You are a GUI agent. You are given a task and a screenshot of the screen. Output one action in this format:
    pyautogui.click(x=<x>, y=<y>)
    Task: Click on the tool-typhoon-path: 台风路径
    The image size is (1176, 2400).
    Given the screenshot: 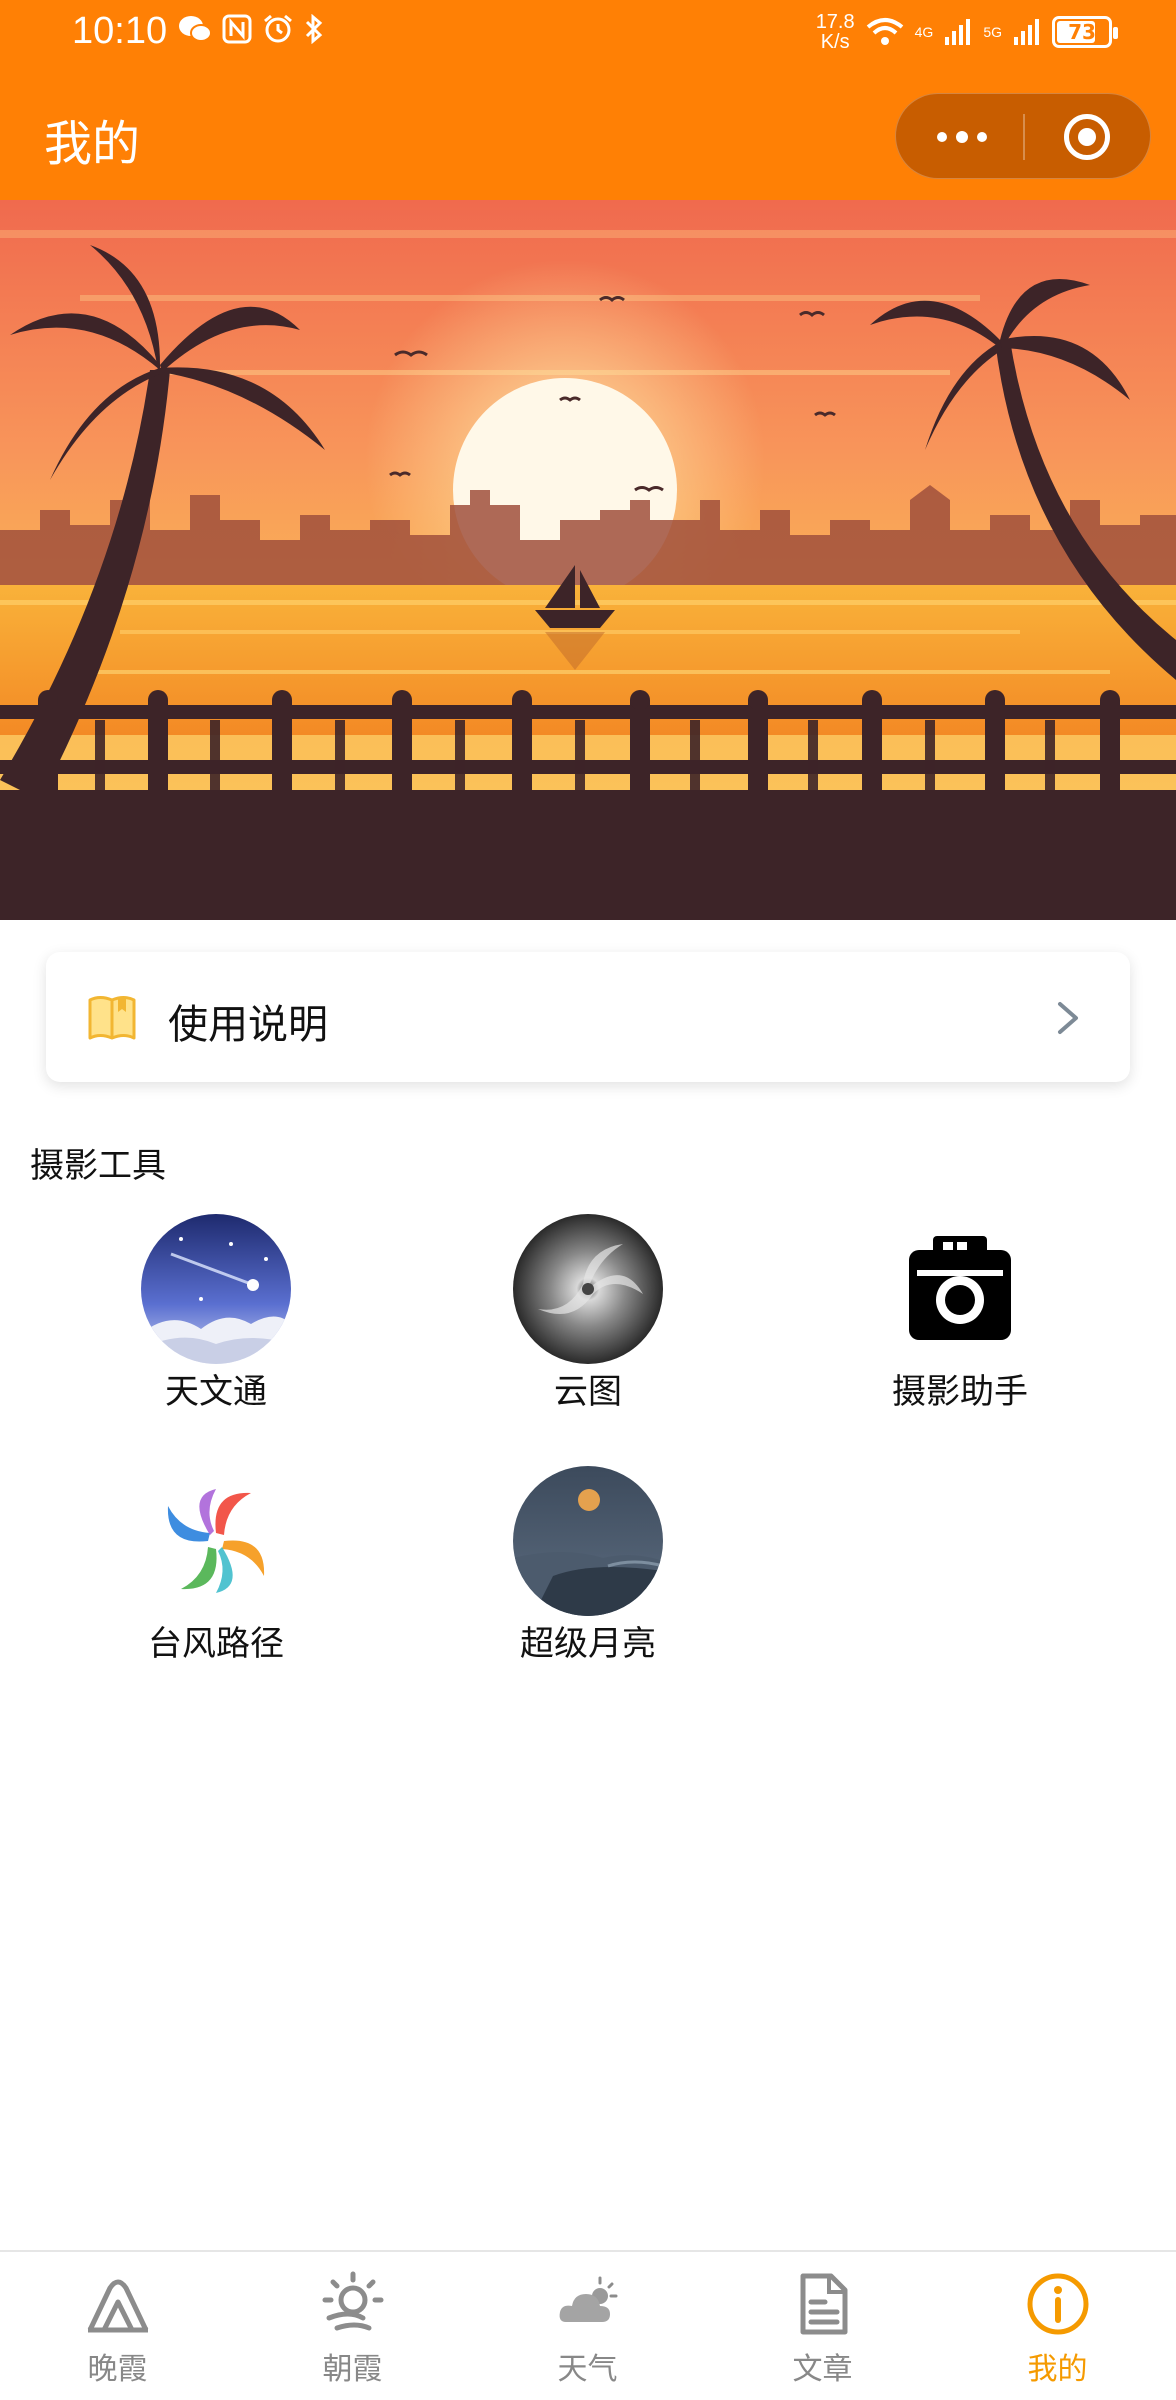 What is the action you would take?
    pyautogui.click(x=216, y=1565)
    